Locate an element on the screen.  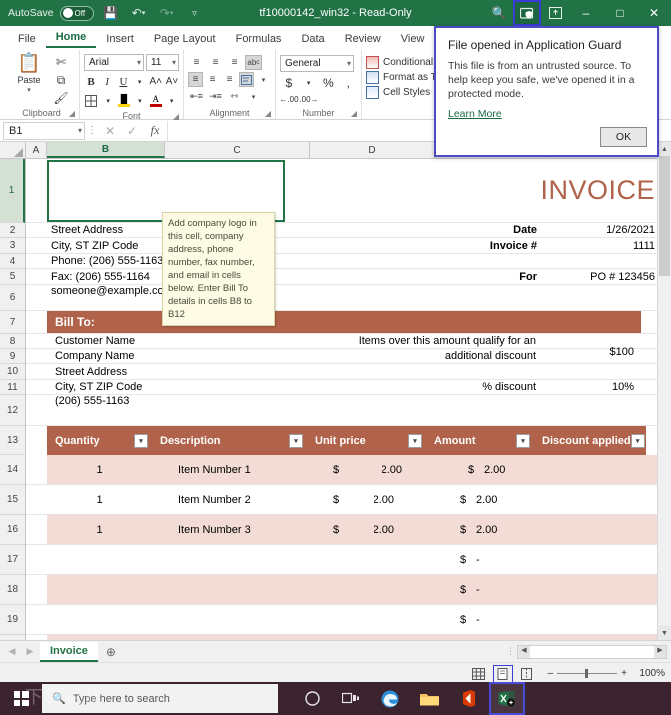
row-header-3: 3 is located at coordinates (12, 246).